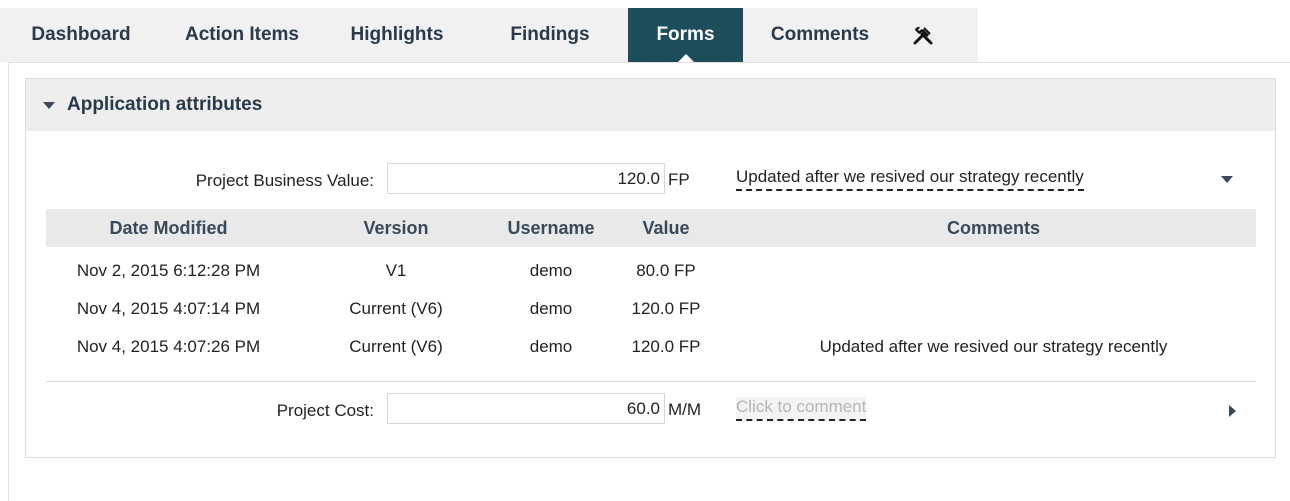  Describe the element at coordinates (820, 35) in the screenshot. I see `tab-comments: Comments` at that location.